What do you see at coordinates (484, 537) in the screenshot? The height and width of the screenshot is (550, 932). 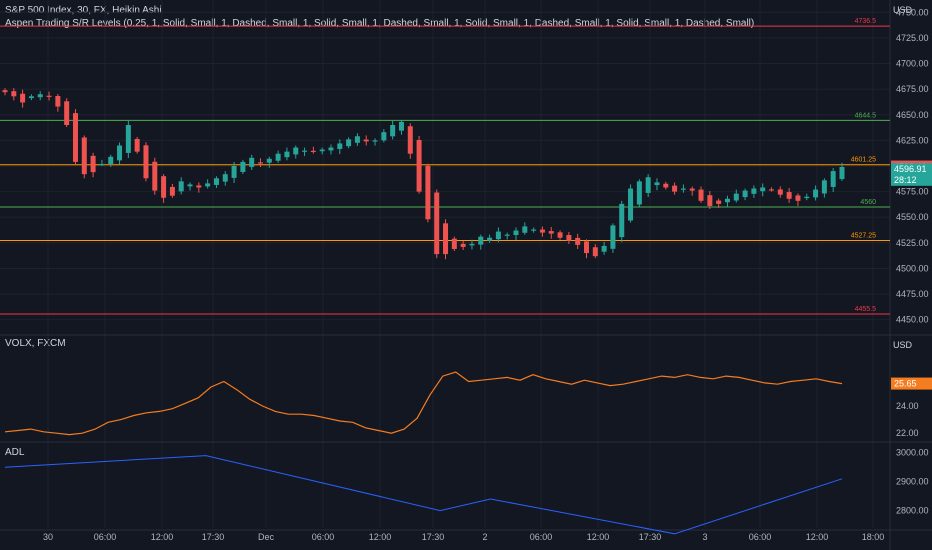 I see `time-tick-label: 2` at bounding box center [484, 537].